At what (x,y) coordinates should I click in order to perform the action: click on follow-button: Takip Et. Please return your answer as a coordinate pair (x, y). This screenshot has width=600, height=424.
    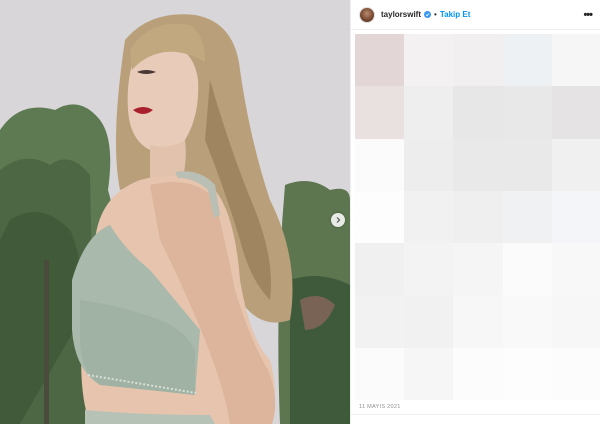
    Looking at the image, I should click on (455, 14).